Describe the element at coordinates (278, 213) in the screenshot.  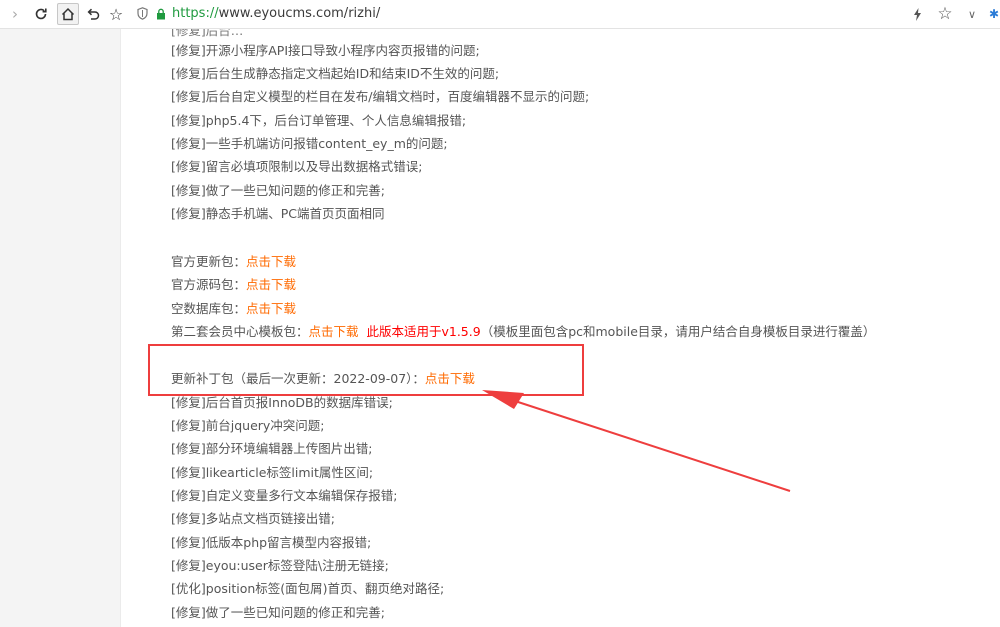
I see `list-item: [修复]静态手机端、PC端首页页面相同` at that location.